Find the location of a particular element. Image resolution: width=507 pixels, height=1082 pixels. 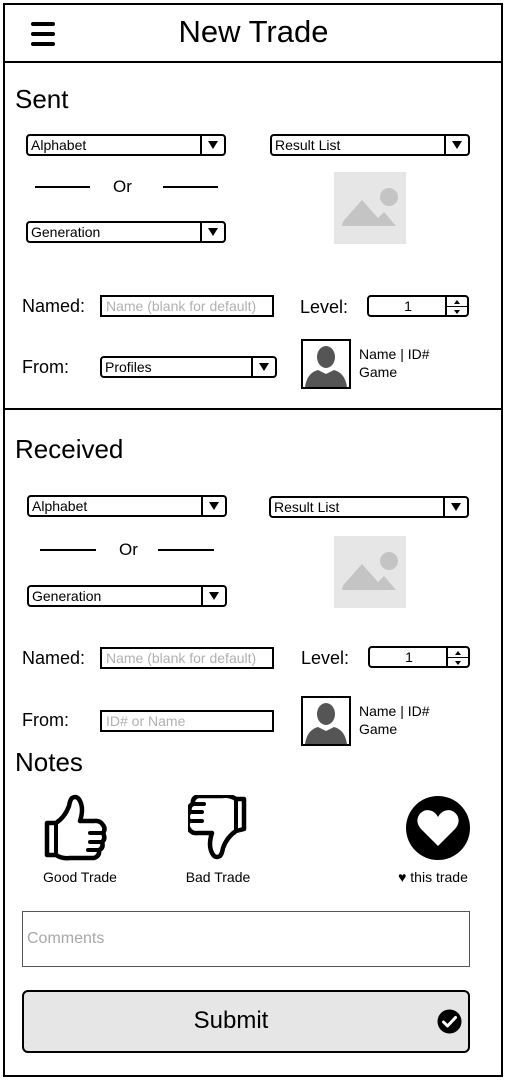

section-divider is located at coordinates (253, 409).